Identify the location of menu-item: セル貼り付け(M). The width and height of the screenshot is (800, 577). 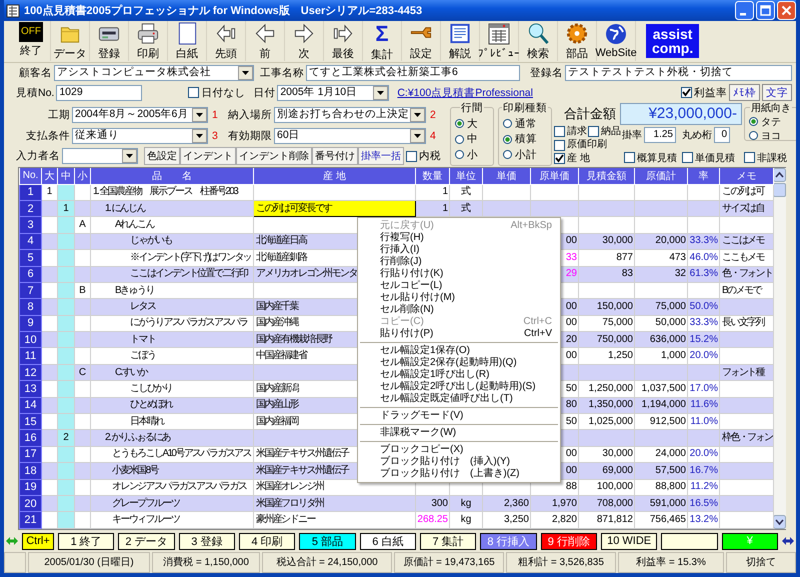
(459, 298).